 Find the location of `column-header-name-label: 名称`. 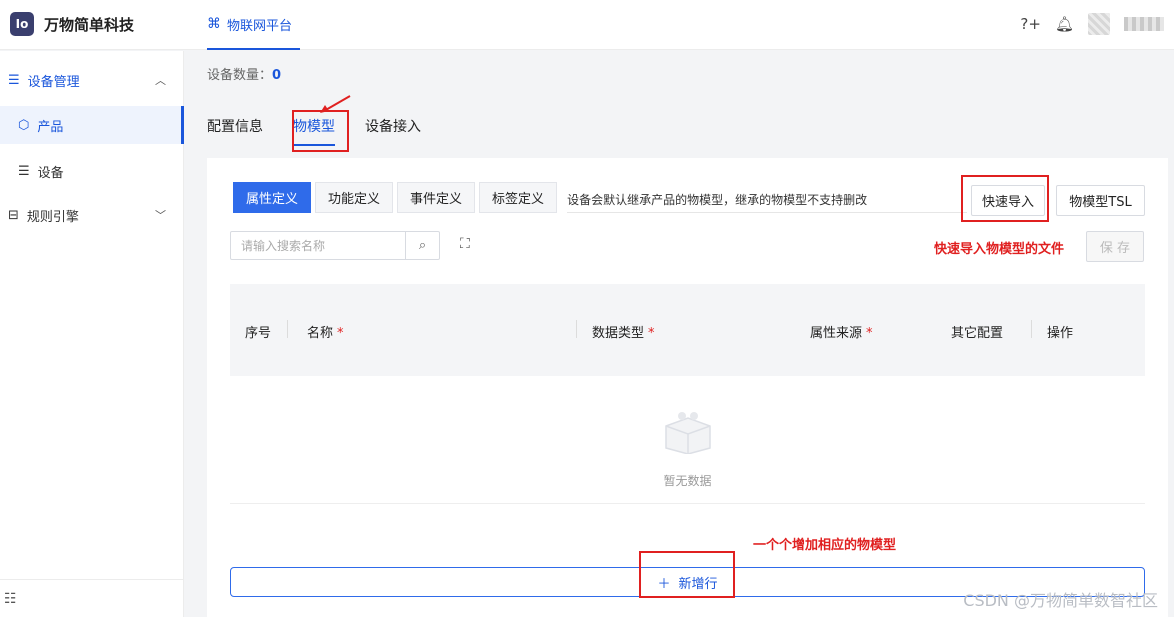

column-header-name-label: 名称 is located at coordinates (320, 333).